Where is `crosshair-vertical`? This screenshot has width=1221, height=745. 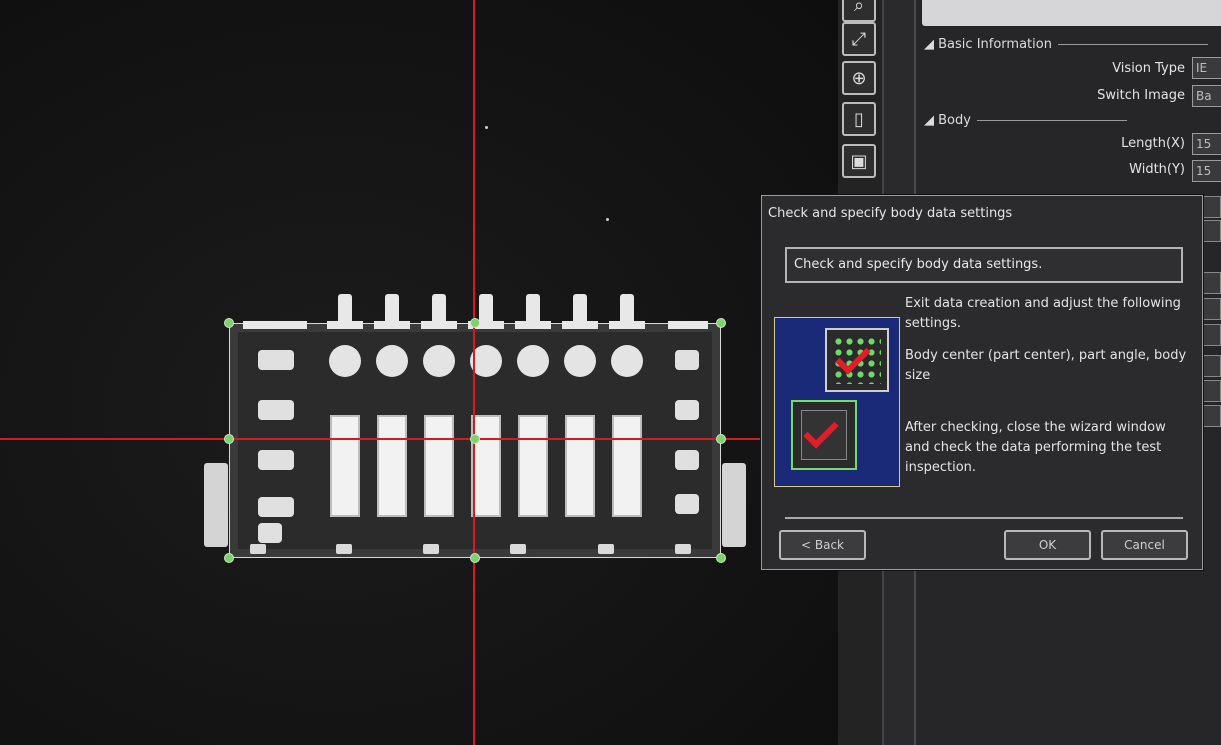
crosshair-vertical is located at coordinates (474, 372).